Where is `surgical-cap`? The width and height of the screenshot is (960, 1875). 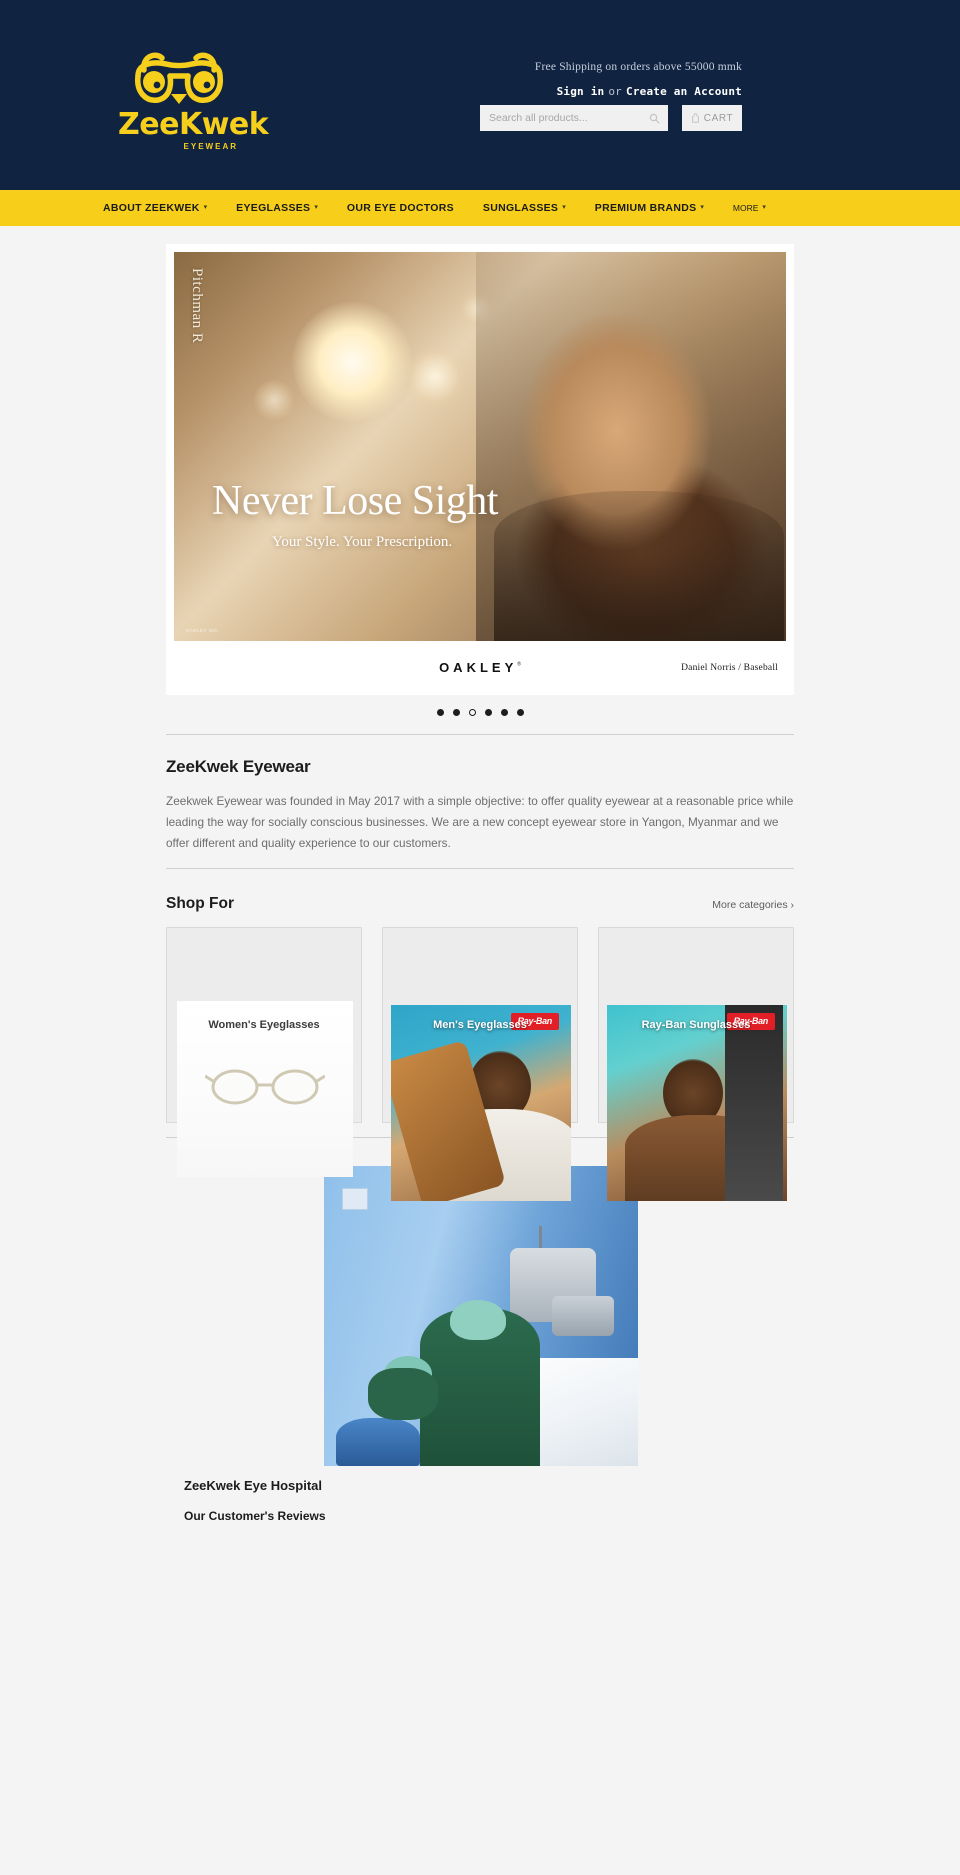
surgical-cap is located at coordinates (478, 1319).